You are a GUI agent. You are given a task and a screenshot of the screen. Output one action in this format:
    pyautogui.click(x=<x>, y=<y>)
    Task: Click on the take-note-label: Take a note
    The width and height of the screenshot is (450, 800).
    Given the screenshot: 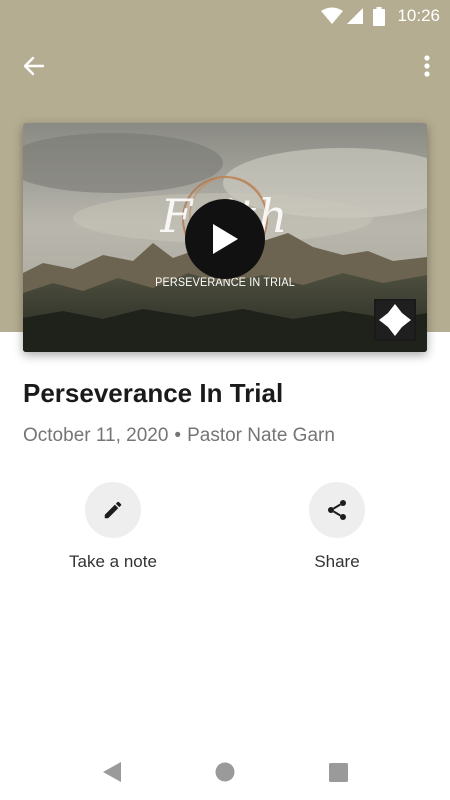 What is the action you would take?
    pyautogui.click(x=113, y=561)
    